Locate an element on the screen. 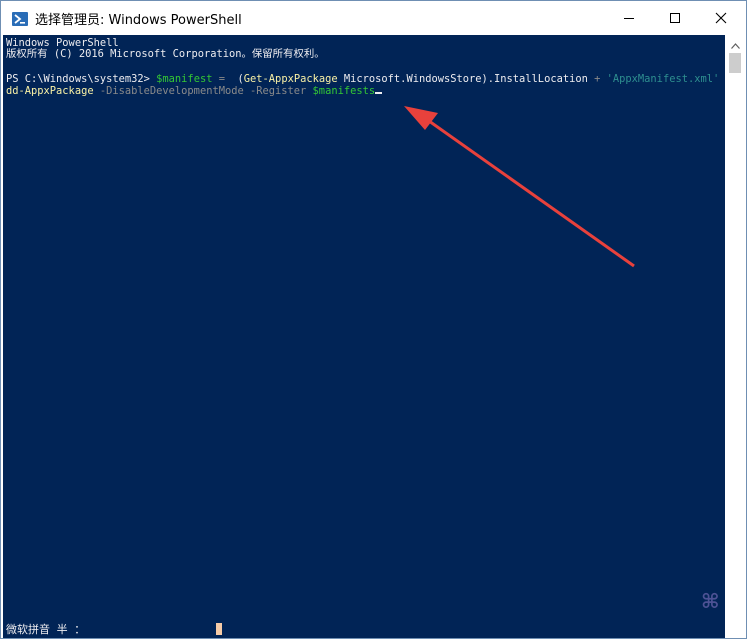  minimize-button is located at coordinates (629, 18).